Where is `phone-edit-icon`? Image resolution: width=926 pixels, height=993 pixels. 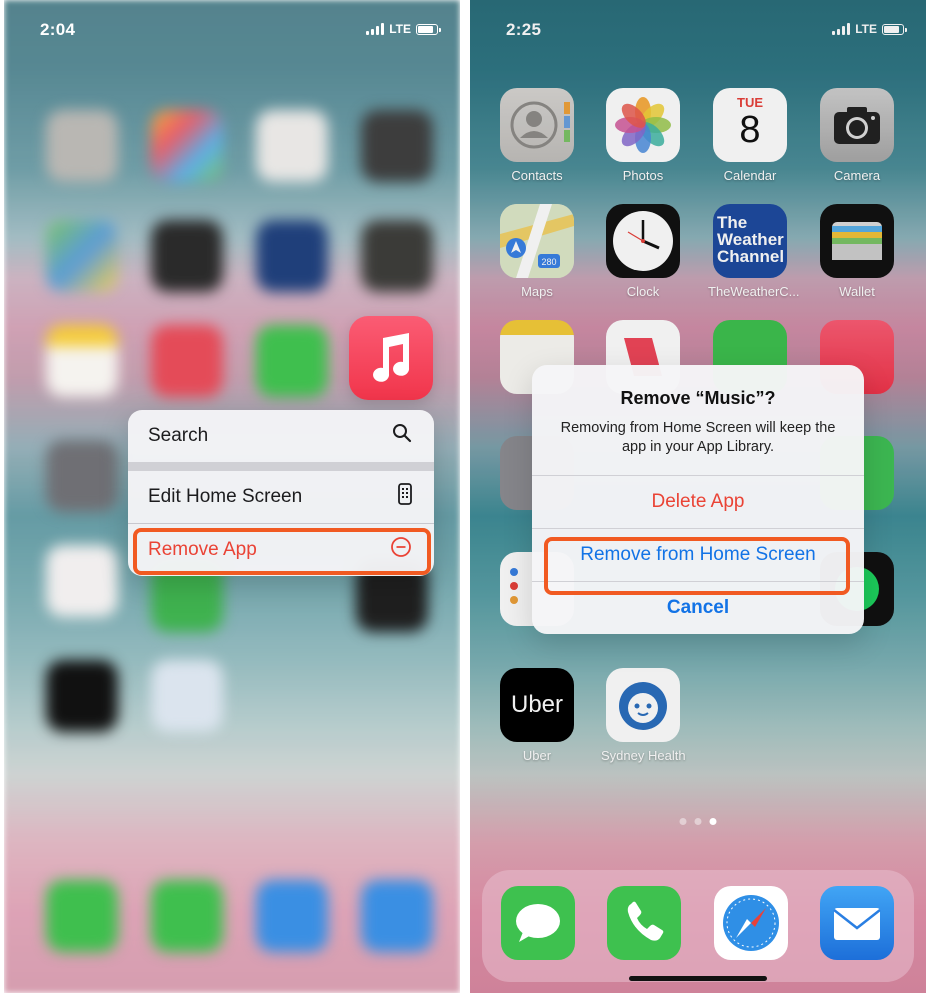 phone-edit-icon is located at coordinates (405, 497).